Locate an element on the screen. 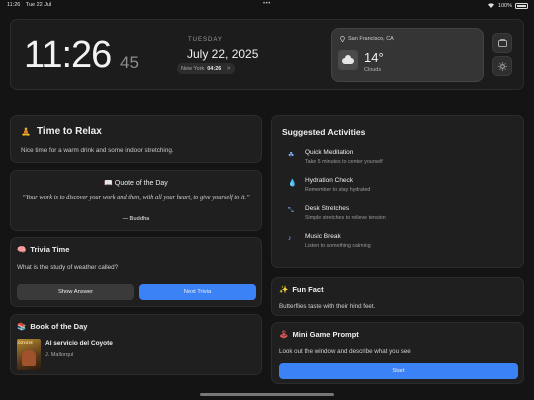 The image size is (534, 400). weather-temp: 14° is located at coordinates (374, 57).